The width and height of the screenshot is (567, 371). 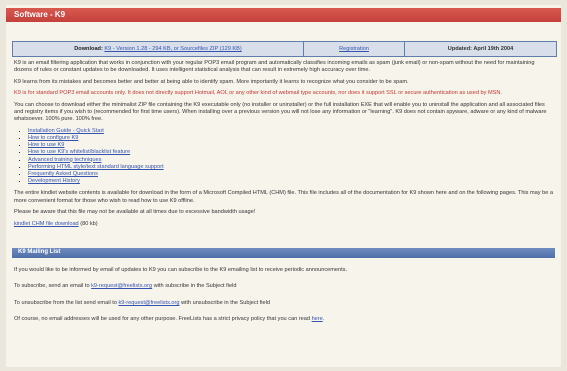 I want to click on chm-download-line: kindlet CHM file download (80 kb), so click(x=284, y=224).